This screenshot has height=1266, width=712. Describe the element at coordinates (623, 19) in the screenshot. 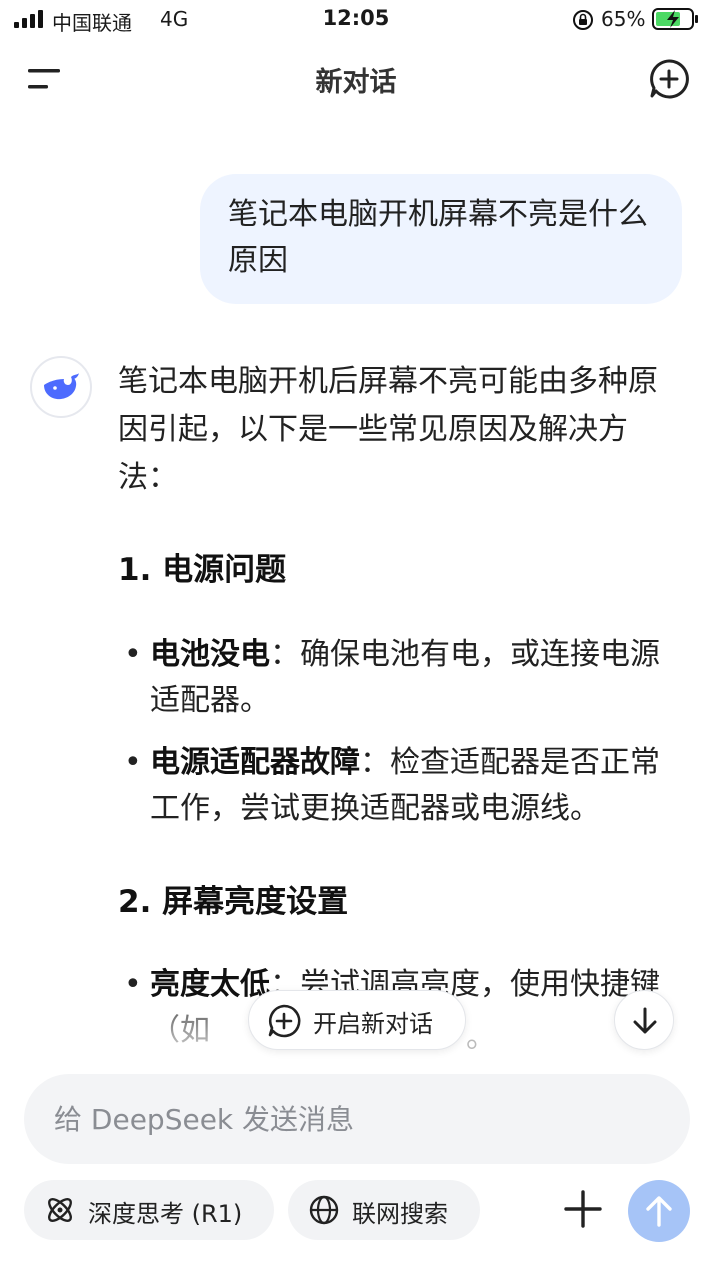

I see `battery-percent: 65%` at that location.